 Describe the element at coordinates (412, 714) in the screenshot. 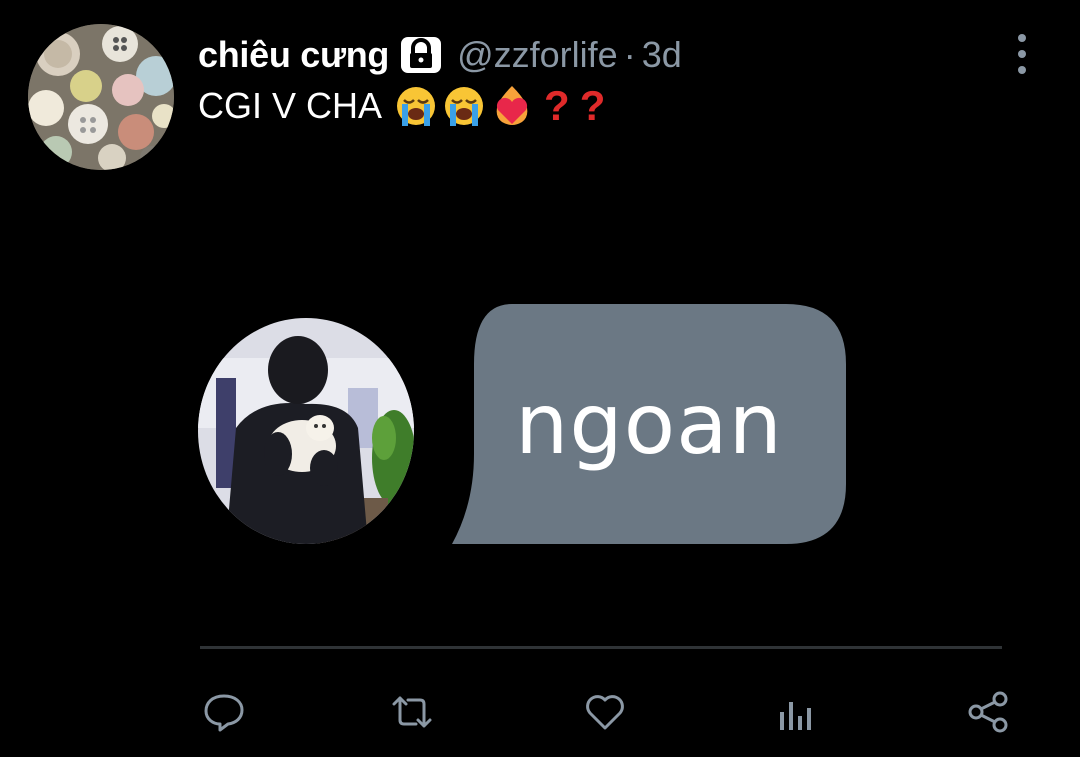

I see `retweet-icon` at that location.